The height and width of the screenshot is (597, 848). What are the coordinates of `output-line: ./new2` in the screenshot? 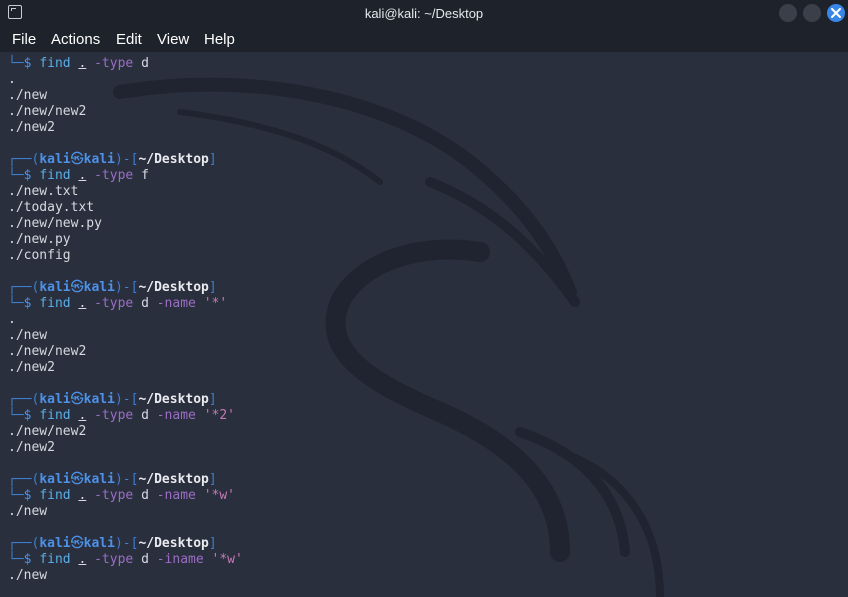 It's located at (31, 447).